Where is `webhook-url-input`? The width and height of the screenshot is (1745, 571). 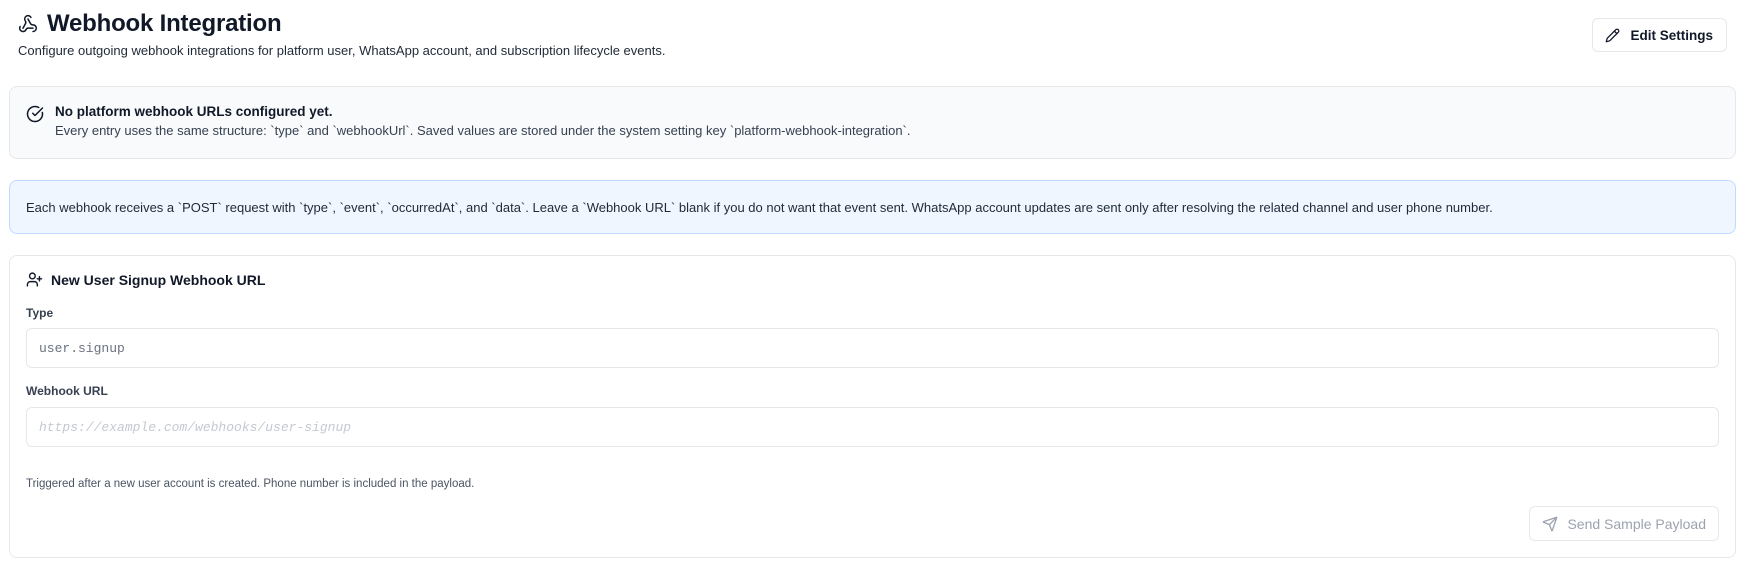
webhook-url-input is located at coordinates (872, 427).